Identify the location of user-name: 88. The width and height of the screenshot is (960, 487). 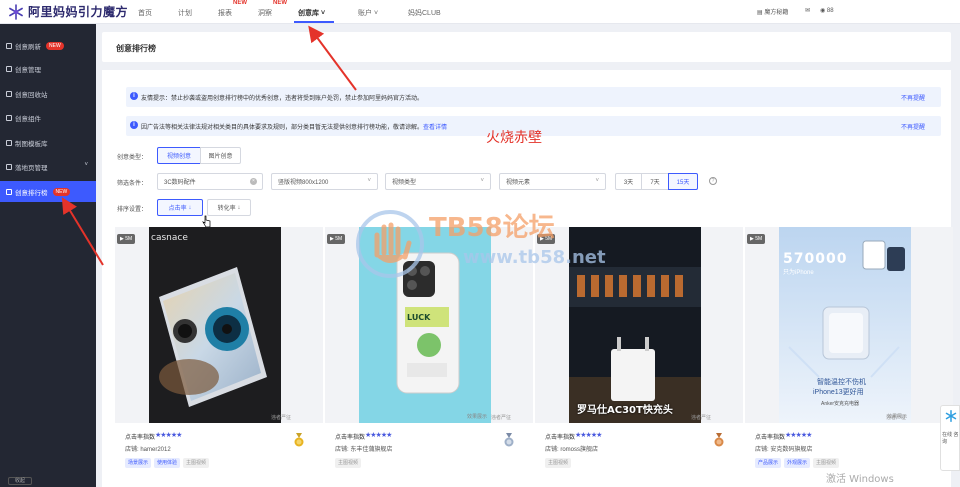
(830, 11).